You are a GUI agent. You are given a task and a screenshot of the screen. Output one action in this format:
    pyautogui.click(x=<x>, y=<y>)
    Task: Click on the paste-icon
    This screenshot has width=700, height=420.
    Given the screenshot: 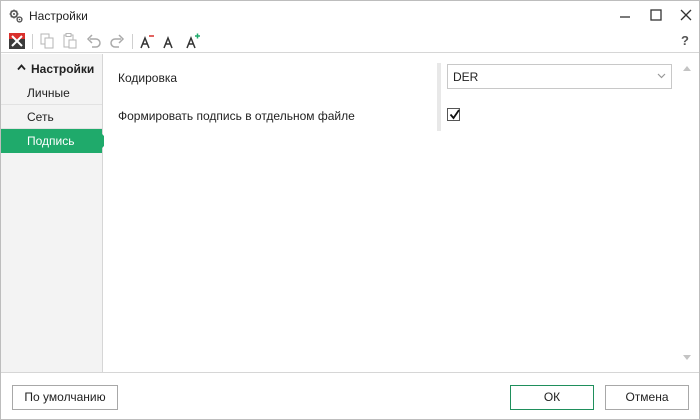 What is the action you would take?
    pyautogui.click(x=70, y=41)
    